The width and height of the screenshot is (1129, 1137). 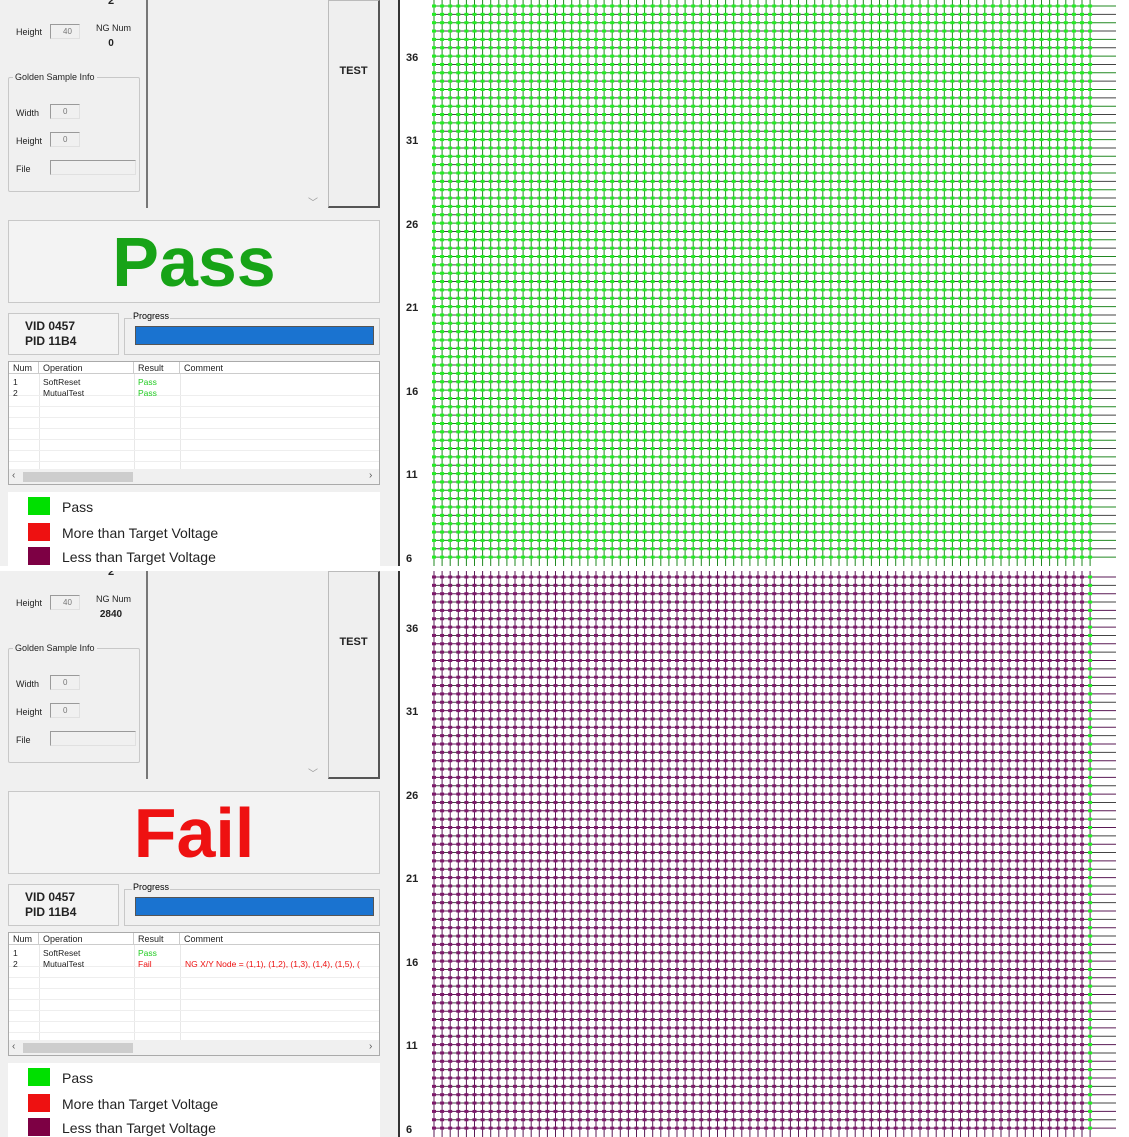 I want to click on log-scroll-area: ﹀, so click(x=235, y=104).